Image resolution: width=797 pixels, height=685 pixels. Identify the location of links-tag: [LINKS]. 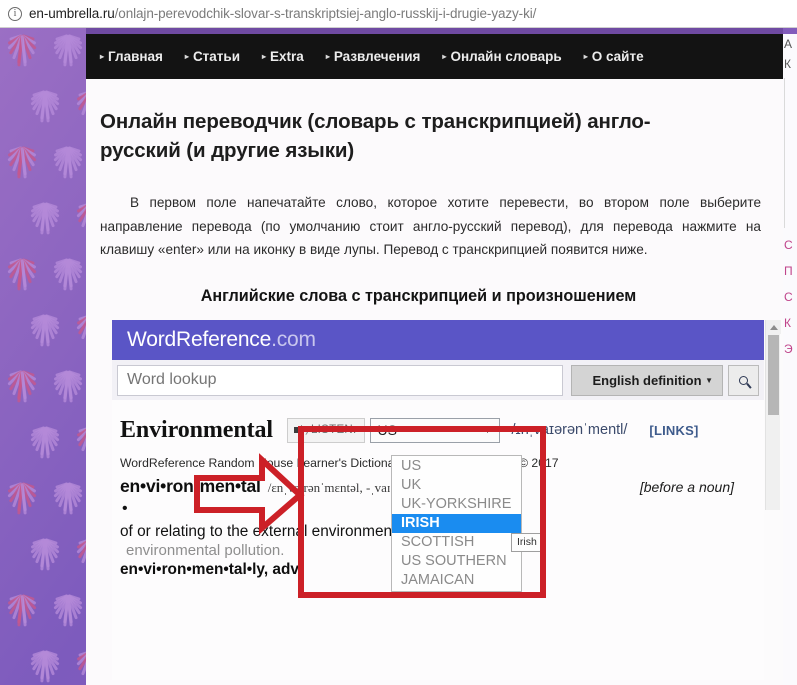
(673, 430).